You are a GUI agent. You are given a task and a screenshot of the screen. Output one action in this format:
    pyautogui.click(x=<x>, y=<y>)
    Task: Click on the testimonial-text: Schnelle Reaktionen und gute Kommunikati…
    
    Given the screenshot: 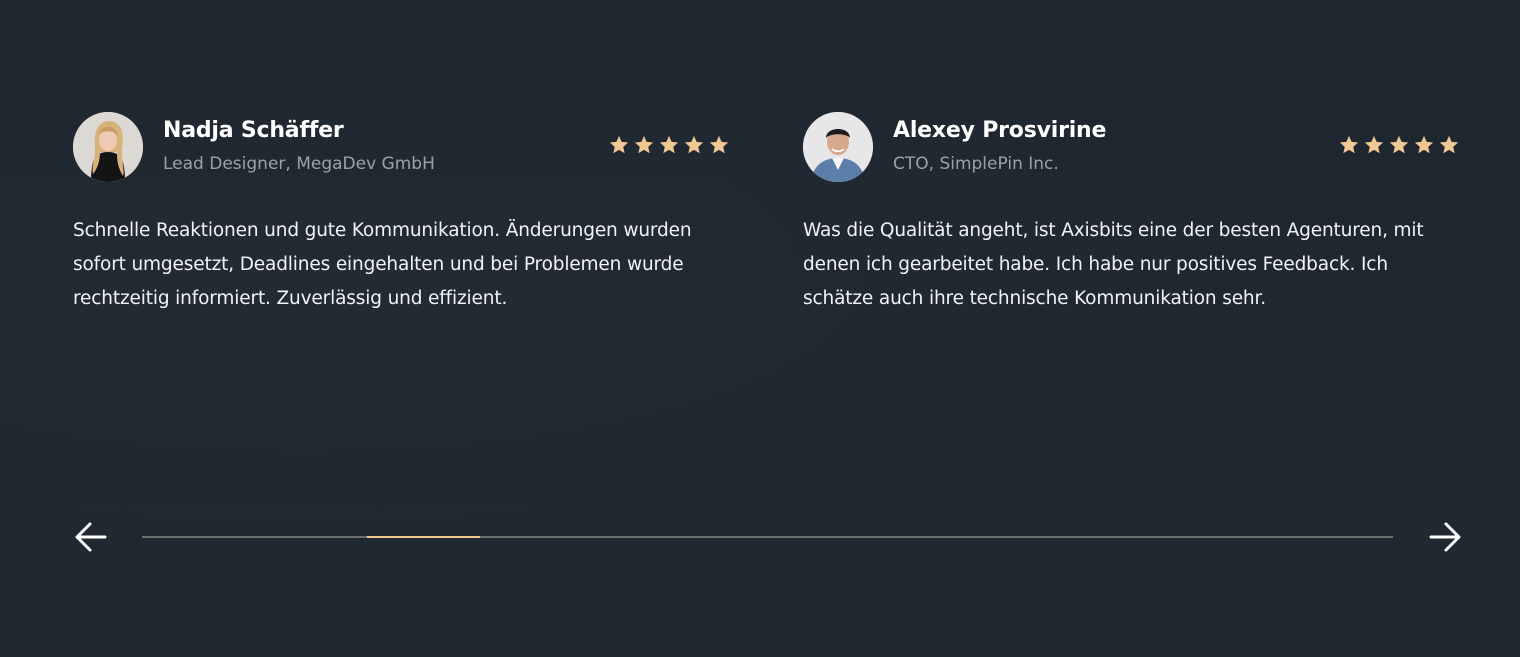 What is the action you would take?
    pyautogui.click(x=382, y=264)
    